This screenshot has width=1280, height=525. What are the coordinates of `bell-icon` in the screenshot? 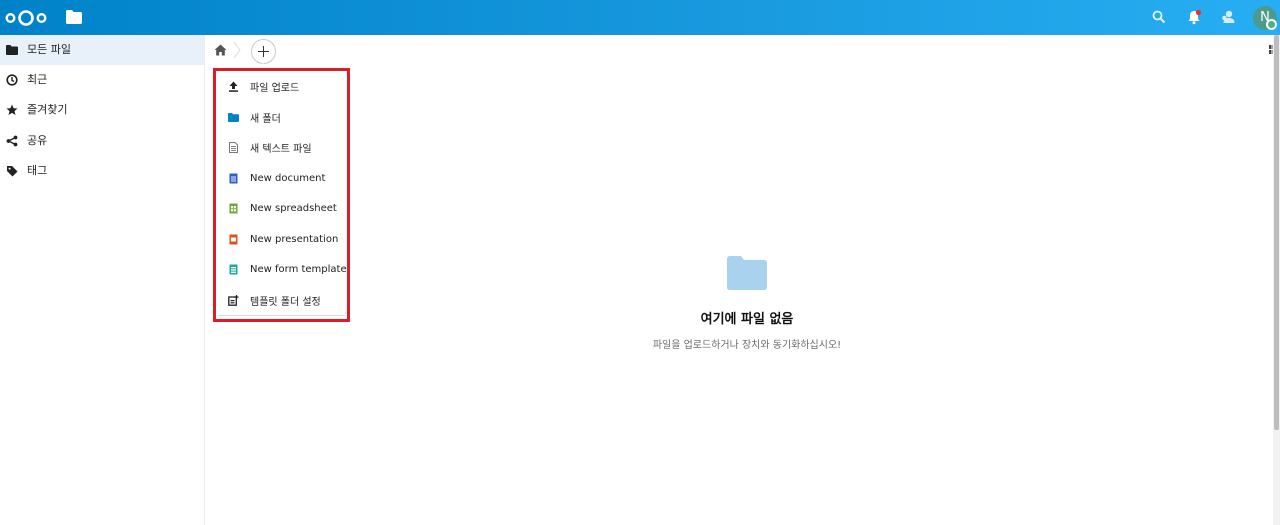 It's located at (1194, 17).